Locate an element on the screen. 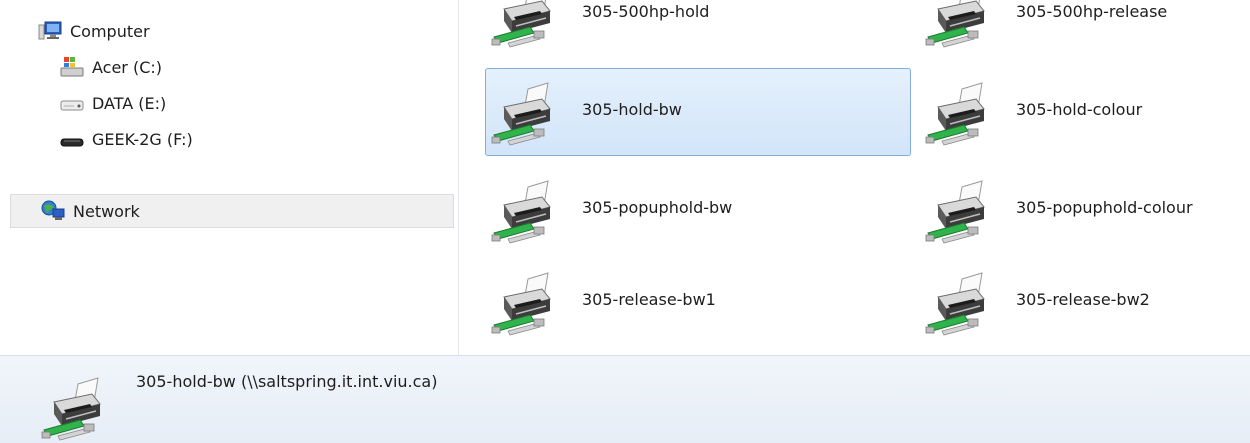 The image size is (1250, 443). nav-item-label: Acer (C:) is located at coordinates (127, 67).